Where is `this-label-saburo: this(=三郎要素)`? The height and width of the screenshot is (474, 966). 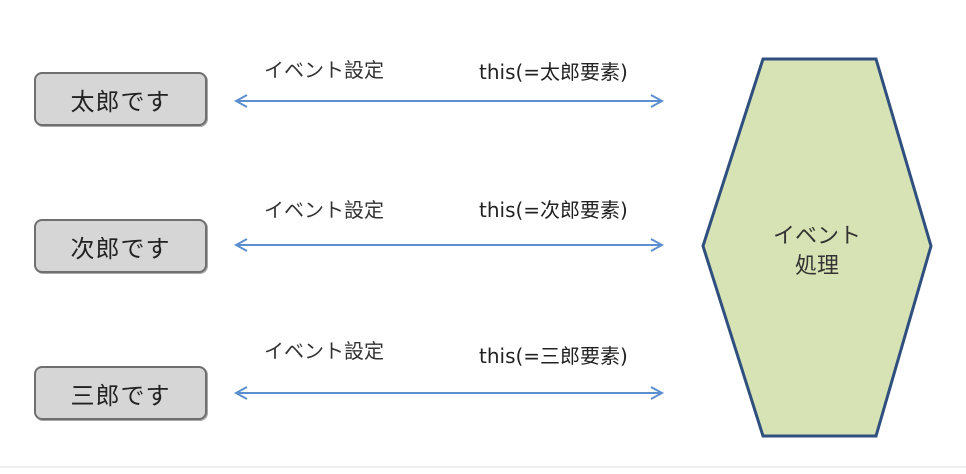 this-label-saburo: this(=三郎要素) is located at coordinates (553, 356).